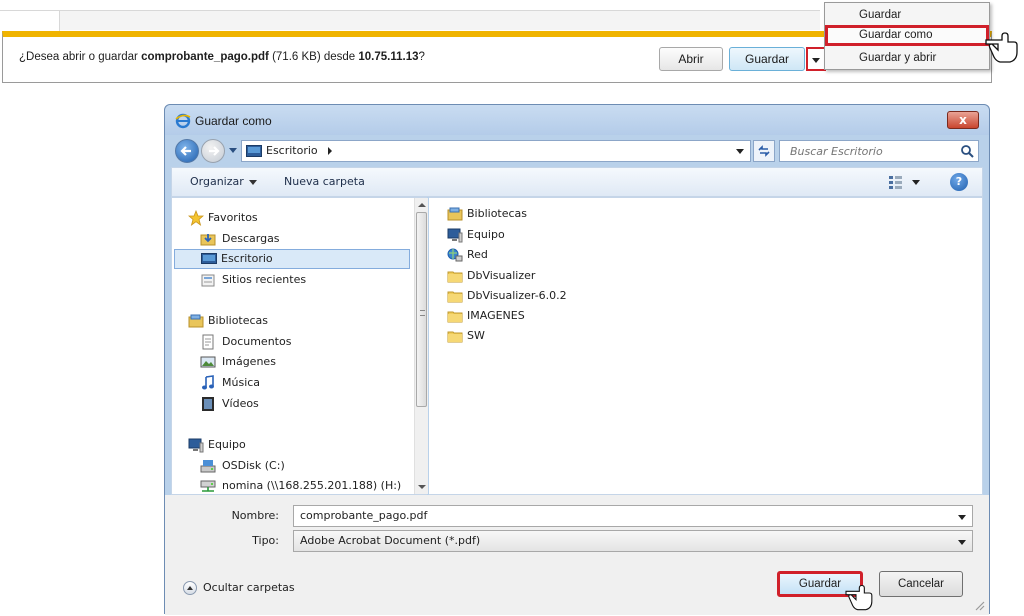 Image resolution: width=1024 pixels, height=616 pixels. I want to click on tree-item-label: Favoritos, so click(233, 217).